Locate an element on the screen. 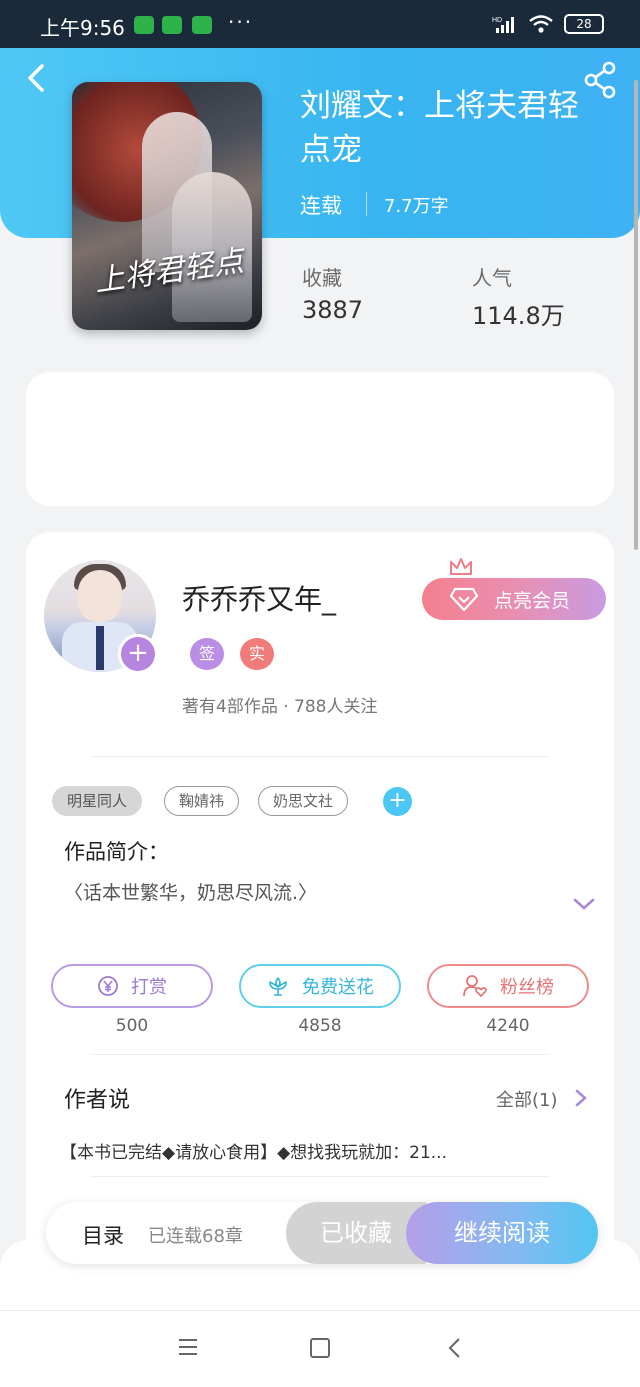 Image resolution: width=640 pixels, height=1387 pixels. book-title: 刘耀文：上将夫君轻点宠 is located at coordinates (439, 128).